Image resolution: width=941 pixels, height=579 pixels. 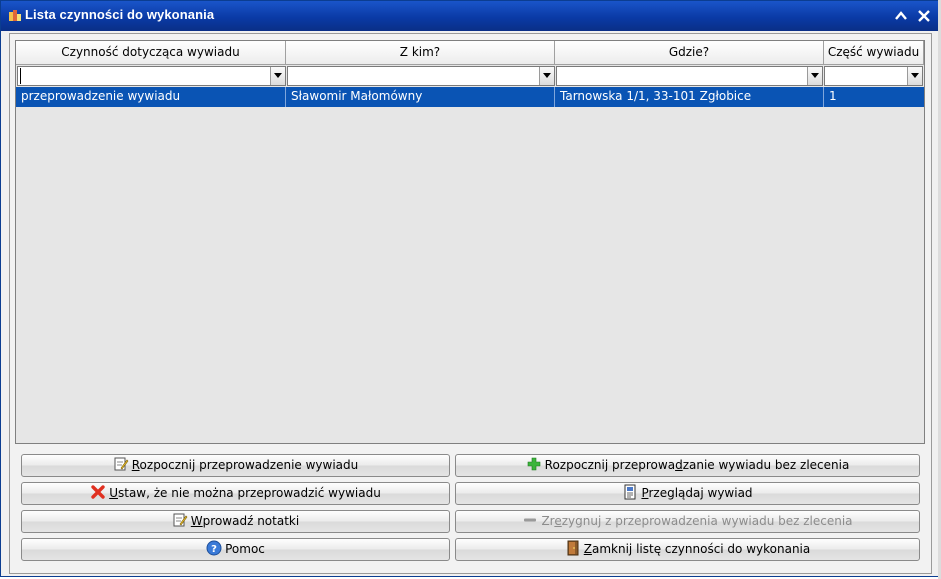 I want to click on document-view-icon, so click(x=630, y=492).